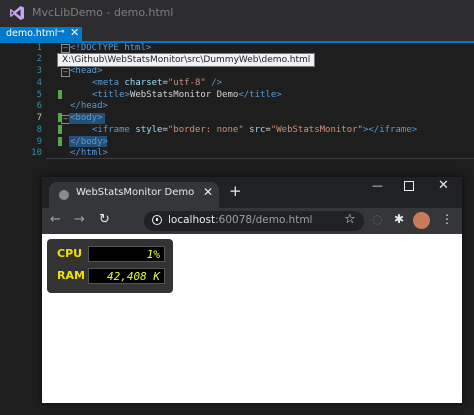 This screenshot has width=474, height=415. What do you see at coordinates (133, 276) in the screenshot?
I see `ram-value: 42,408 K` at bounding box center [133, 276].